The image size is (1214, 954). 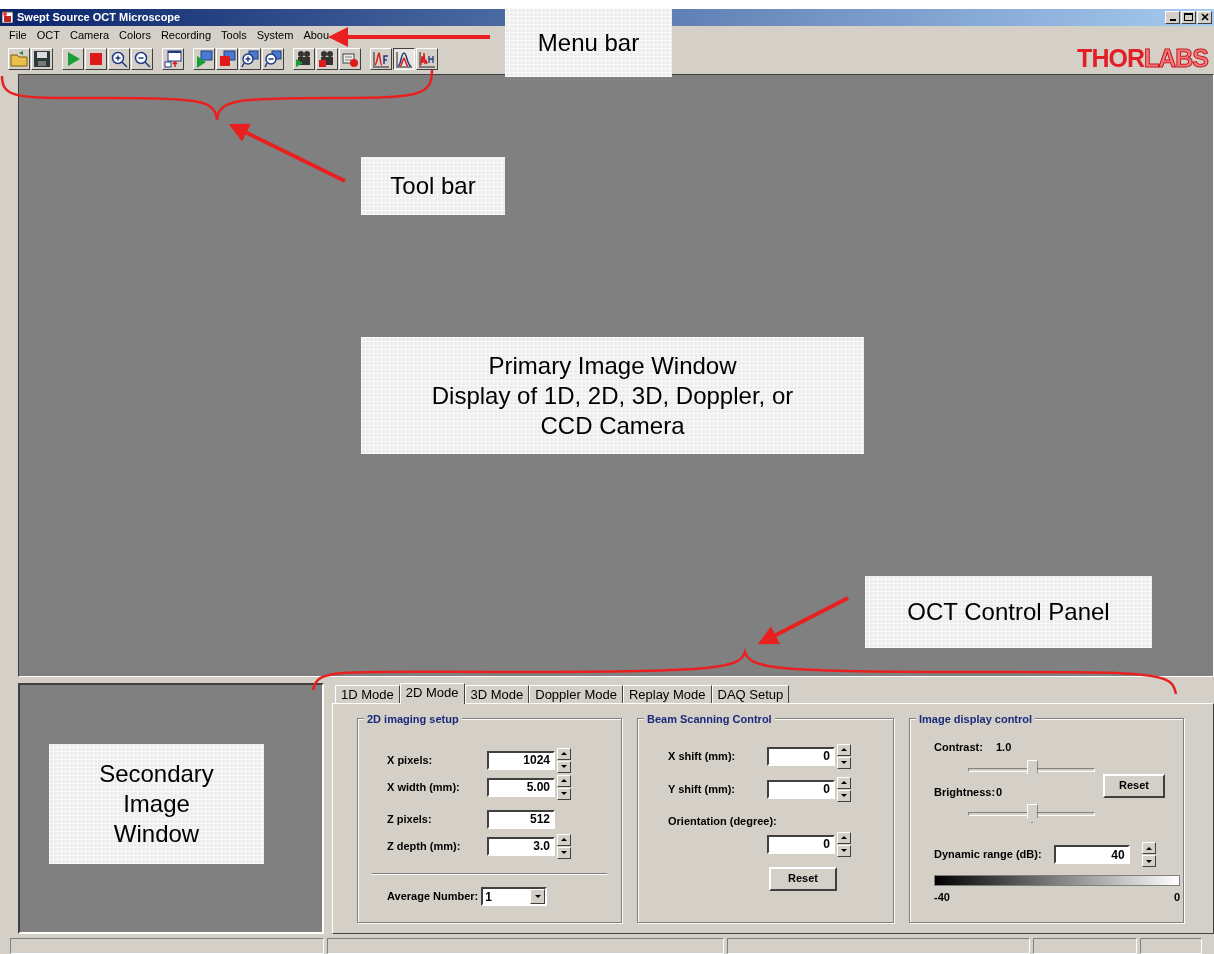 I want to click on field-label: X pixels:, so click(x=410, y=760).